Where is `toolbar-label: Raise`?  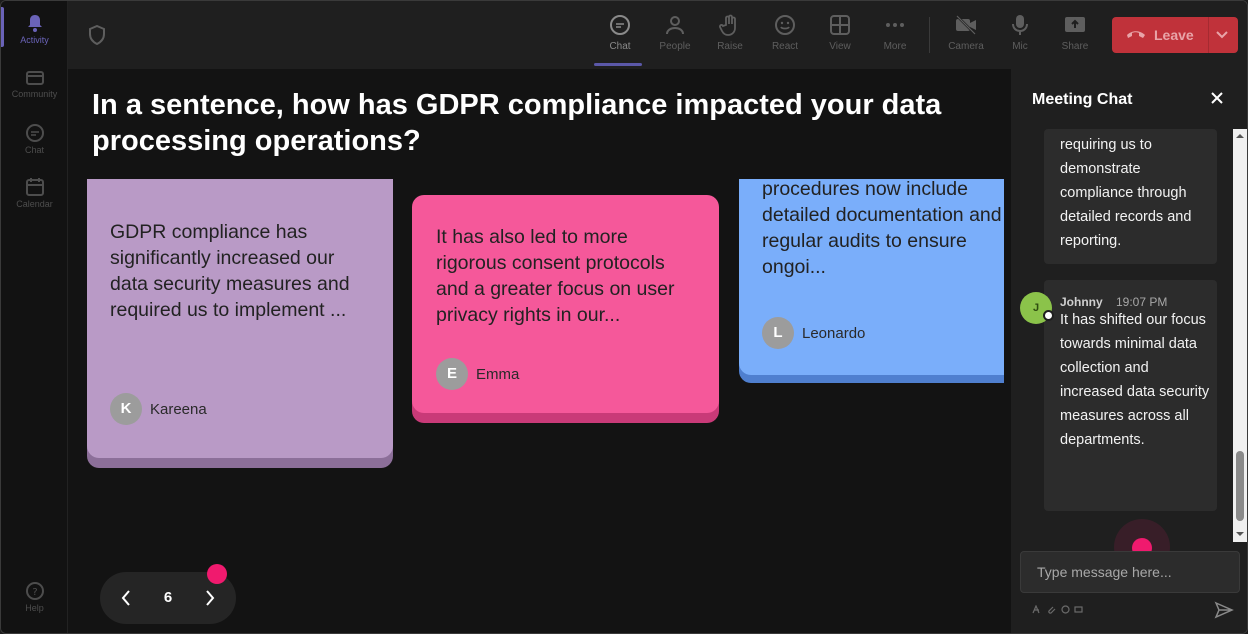
toolbar-label: Raise is located at coordinates (730, 46).